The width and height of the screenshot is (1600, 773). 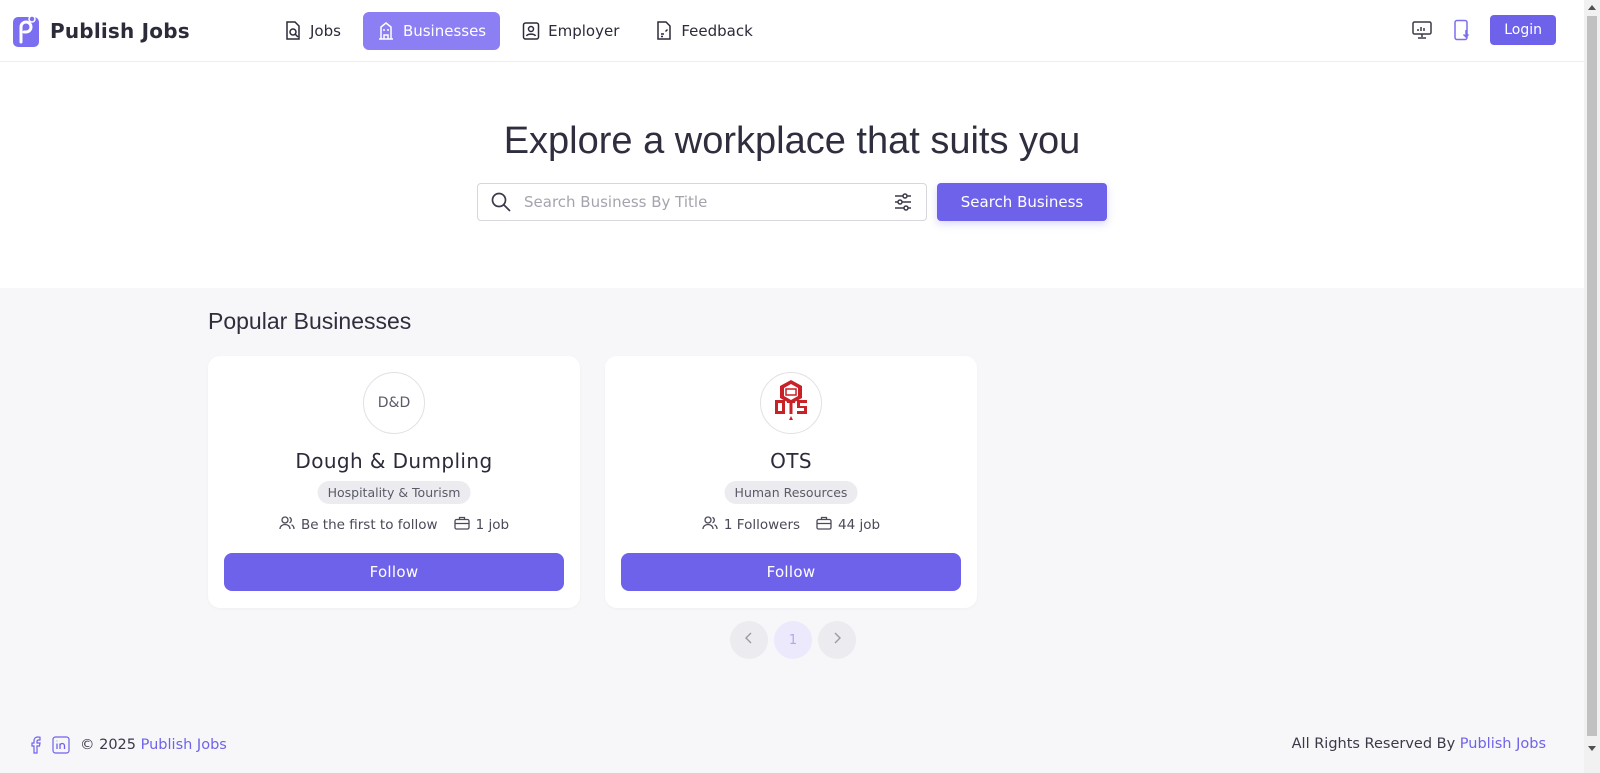 I want to click on nav-feedback: Feedback, so click(x=703, y=31).